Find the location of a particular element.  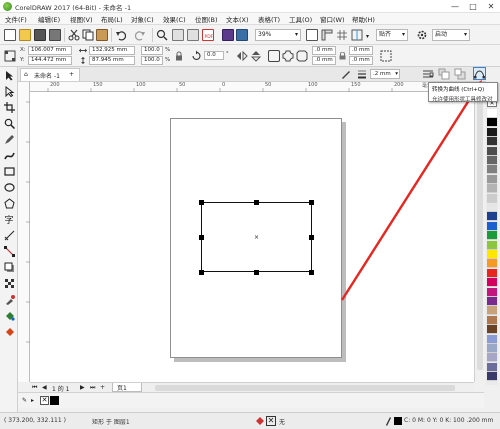

scale-height-field: 100.0 is located at coordinates (152, 60).